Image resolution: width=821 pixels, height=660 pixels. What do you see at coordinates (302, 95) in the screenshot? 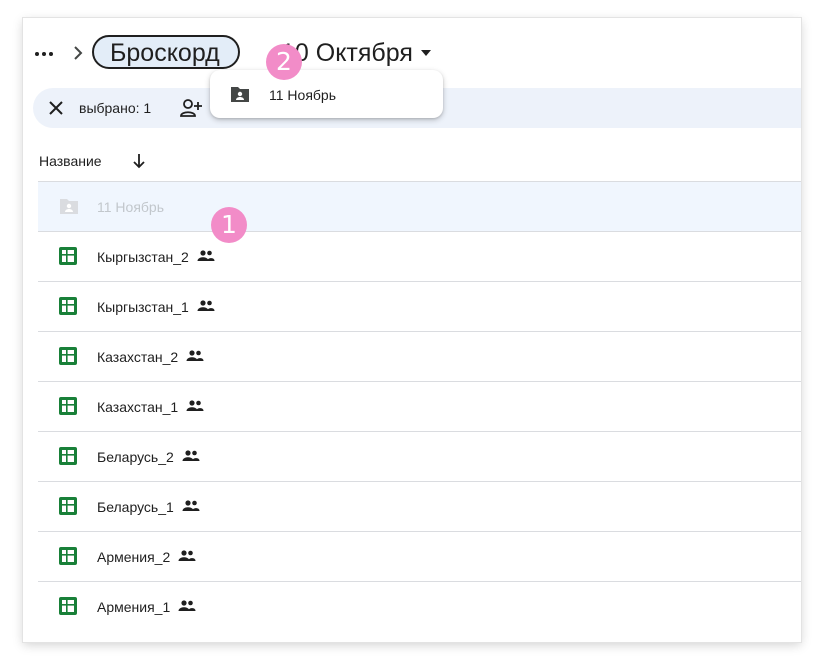
I see `drag-preview-label: 11 Ноябрь` at bounding box center [302, 95].